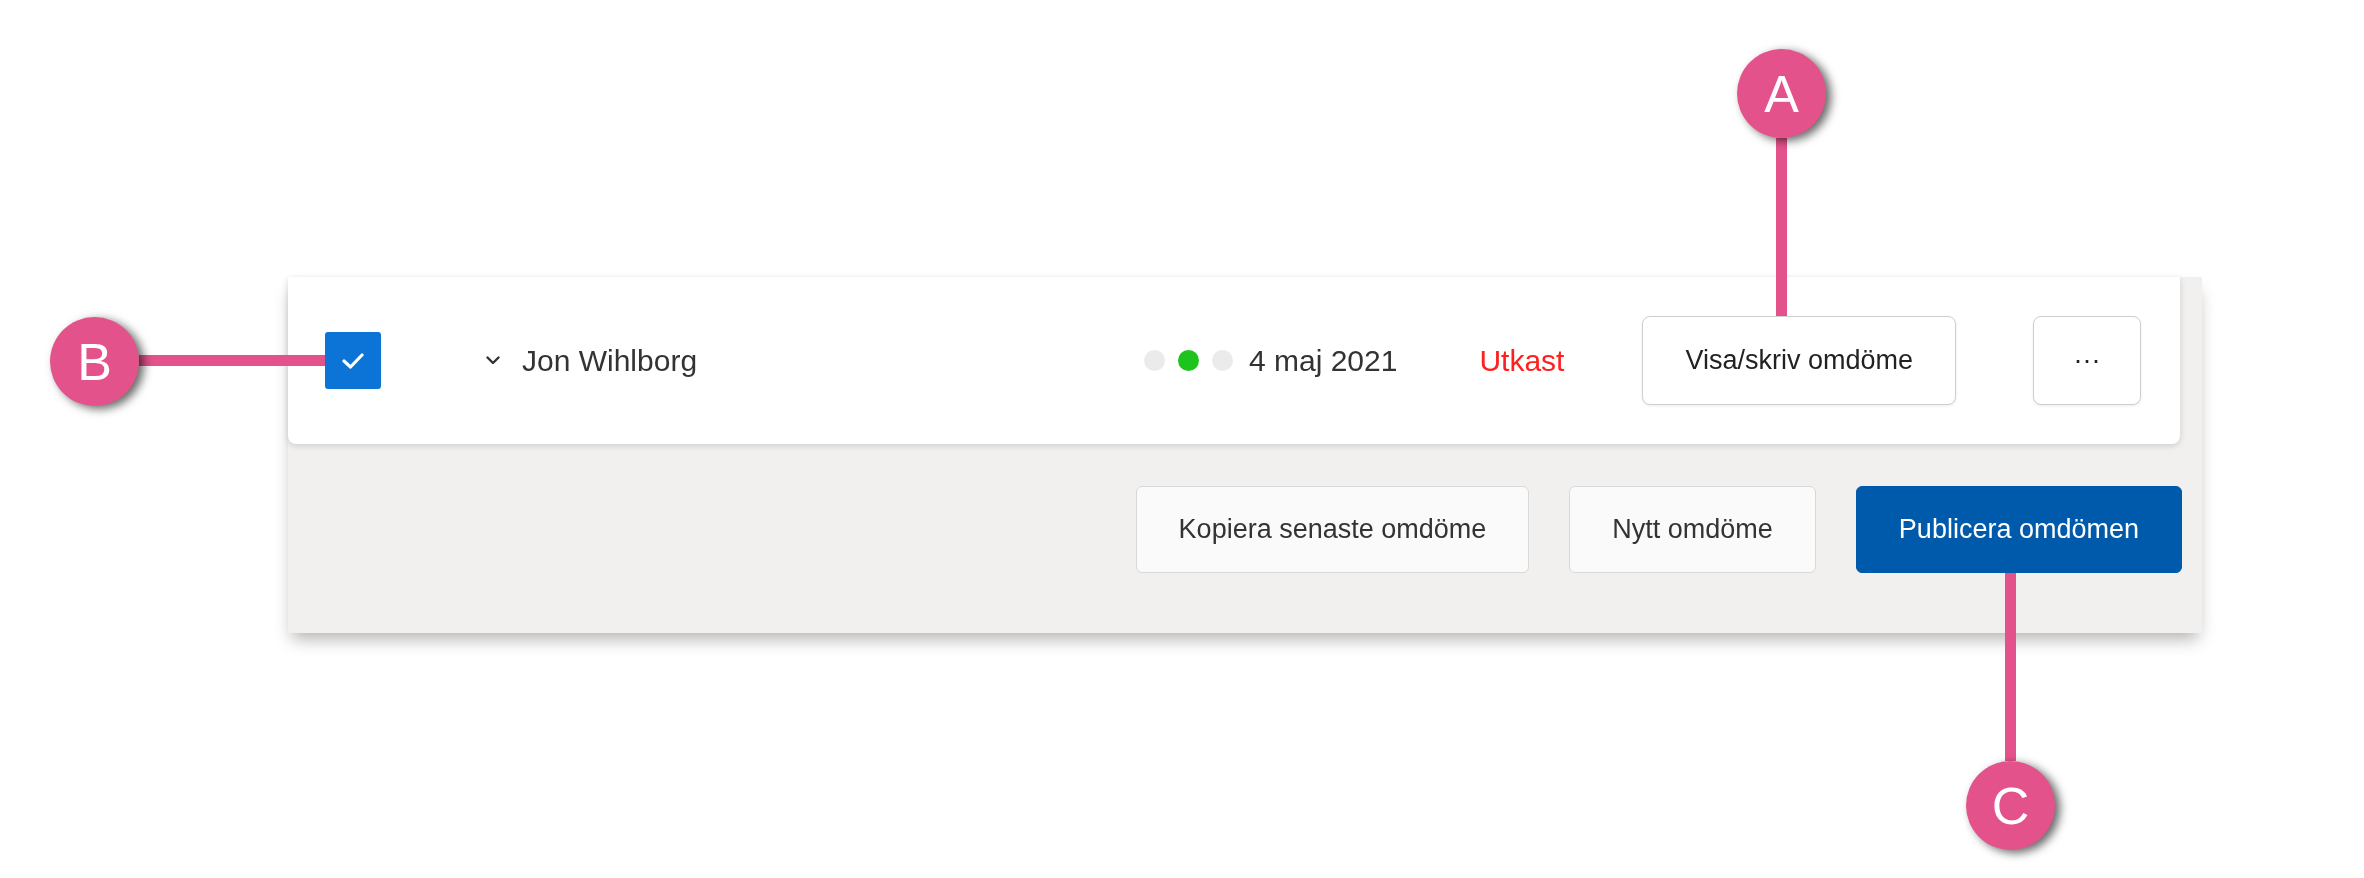 The width and height of the screenshot is (2364, 878). Describe the element at coordinates (1799, 360) in the screenshot. I see `view-review-button: Visa/skriv omdöme` at that location.